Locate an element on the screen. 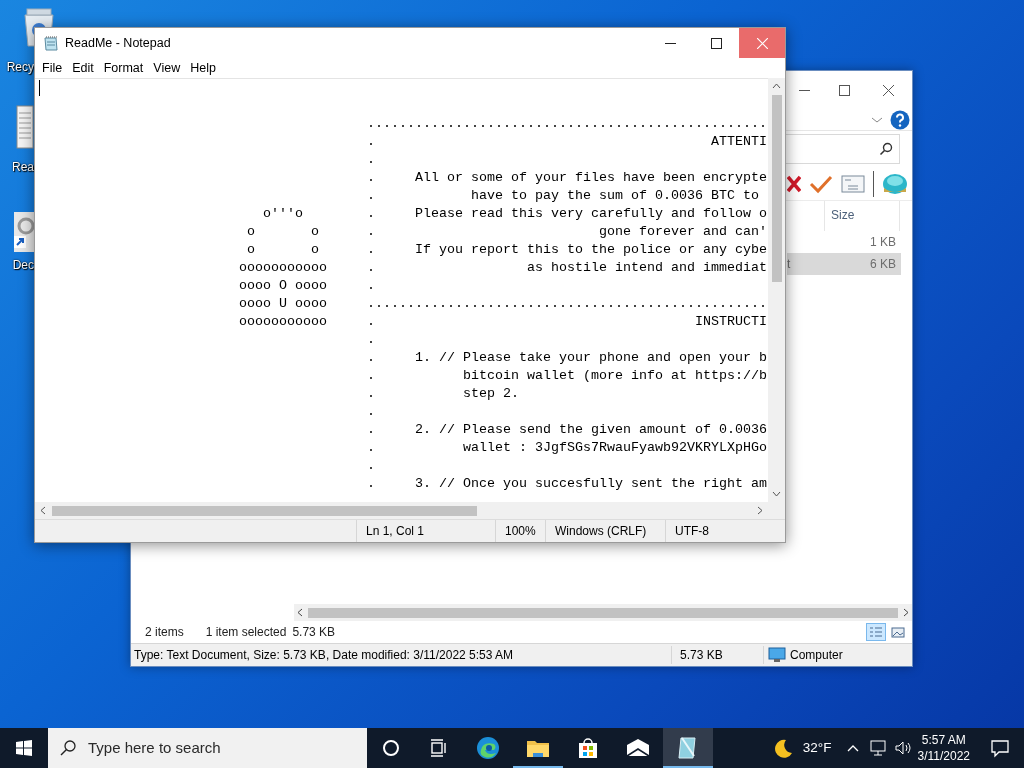 This screenshot has width=1024, height=768. location-label: Computer is located at coordinates (816, 655).